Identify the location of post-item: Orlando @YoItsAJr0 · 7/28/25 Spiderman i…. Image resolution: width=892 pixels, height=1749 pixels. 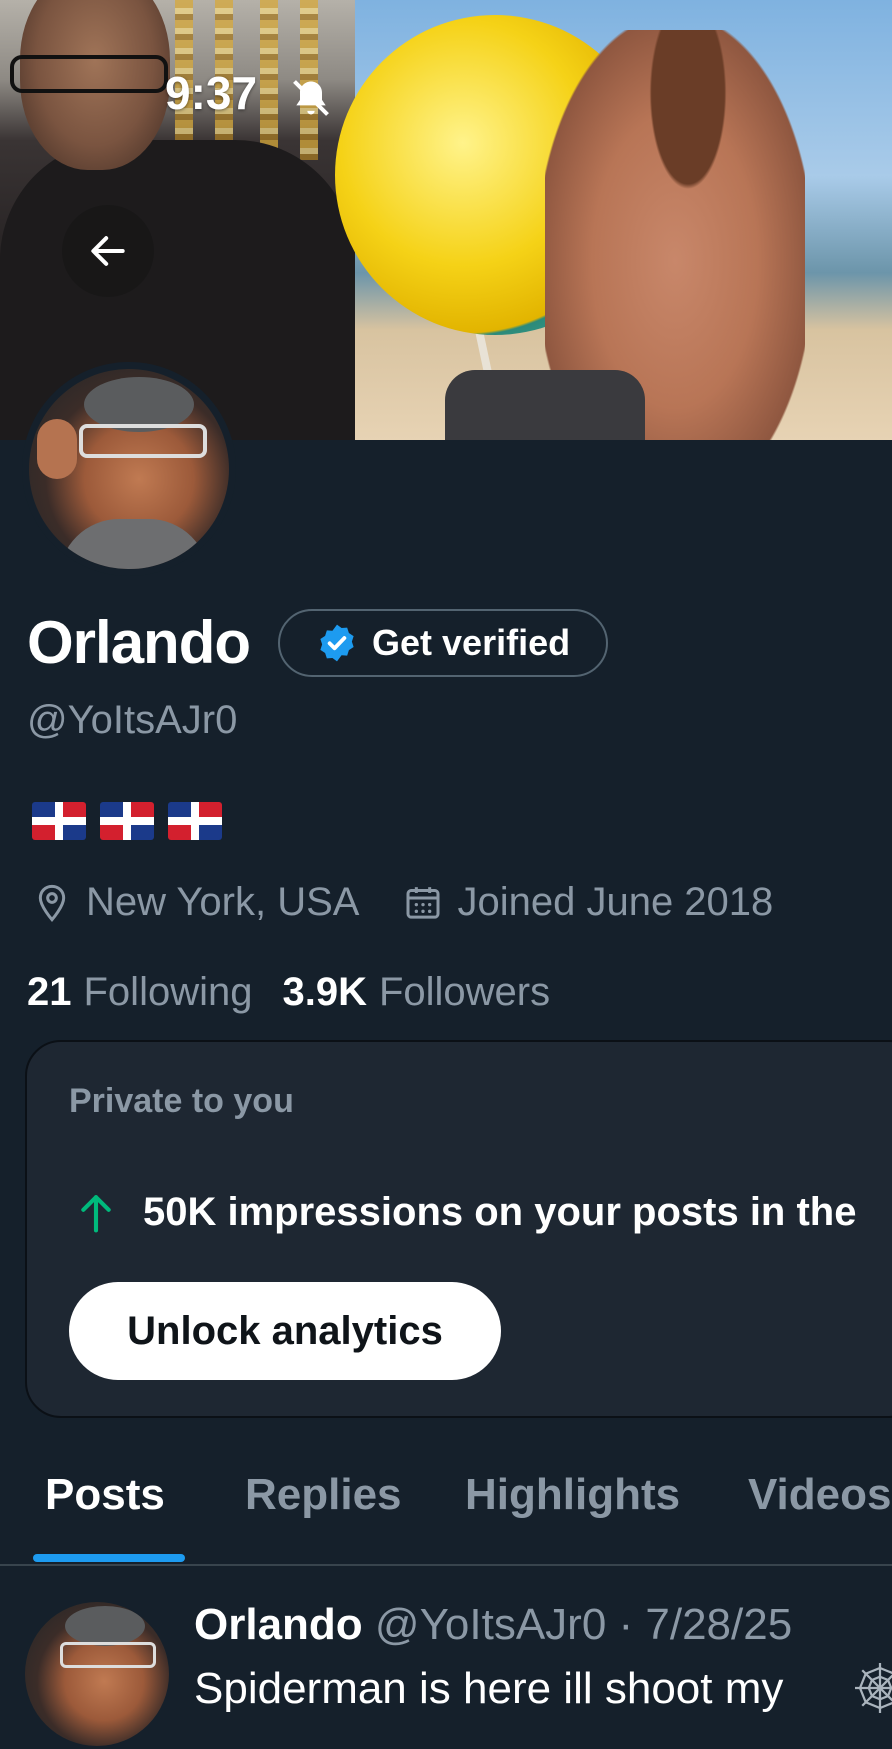
(446, 1657).